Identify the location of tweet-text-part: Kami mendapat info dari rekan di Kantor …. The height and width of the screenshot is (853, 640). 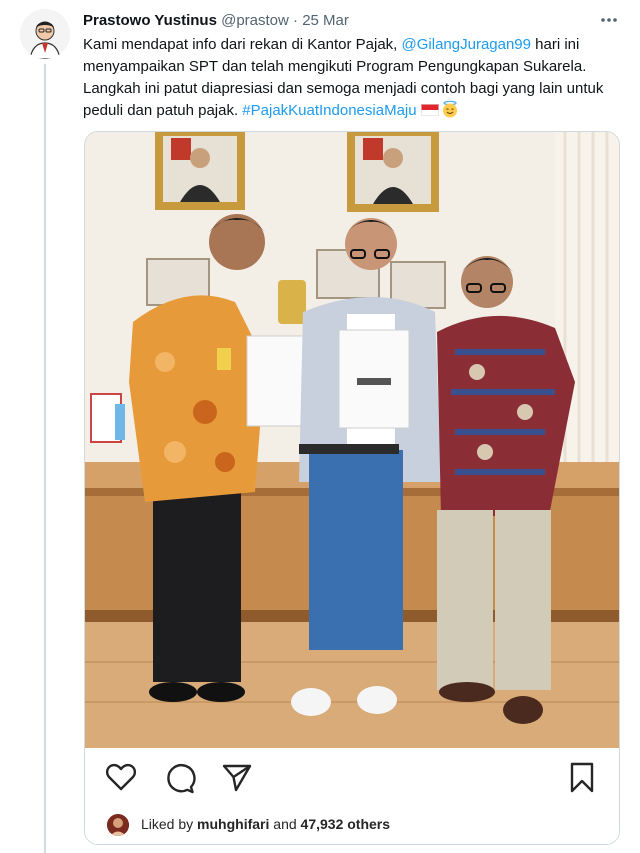
(242, 44).